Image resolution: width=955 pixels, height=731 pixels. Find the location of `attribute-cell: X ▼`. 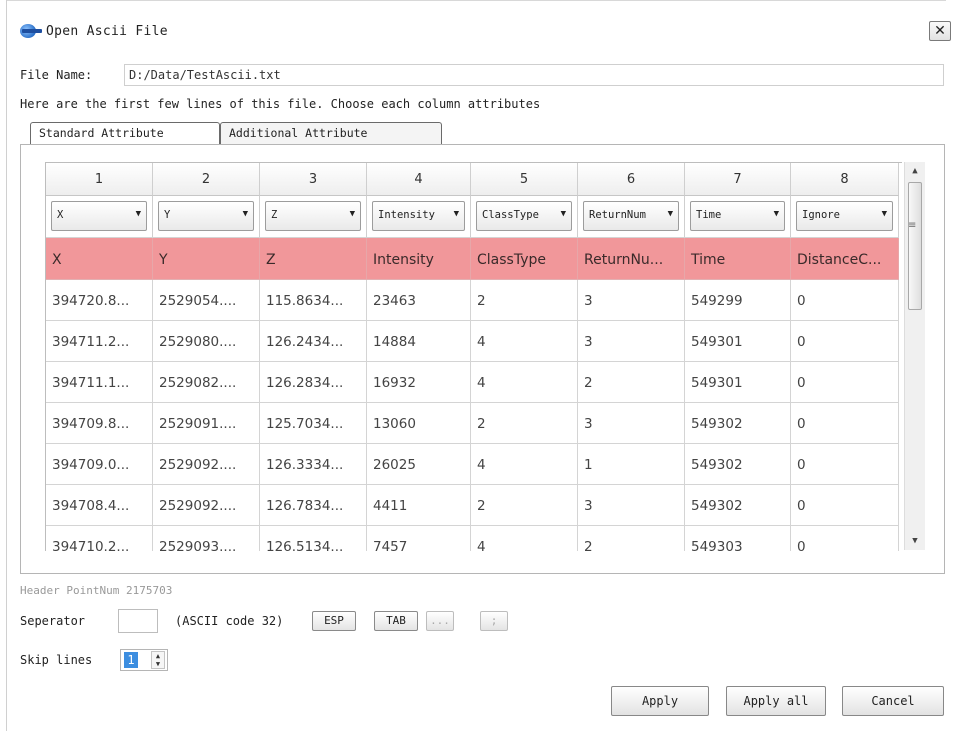

attribute-cell: X ▼ is located at coordinates (99, 217).